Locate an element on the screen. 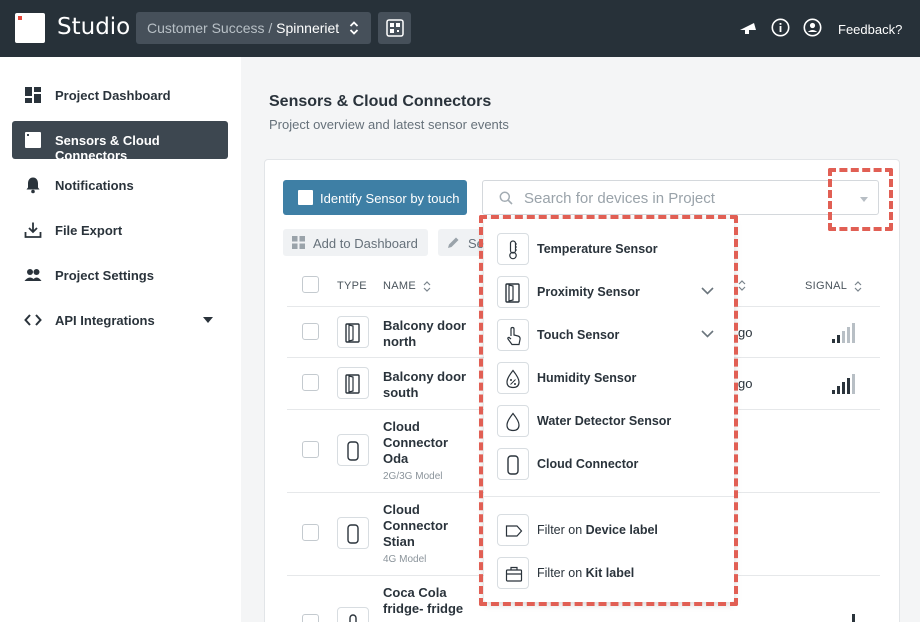 Image resolution: width=920 pixels, height=622 pixels. menu-item-filter-device-label: Filter on Device label is located at coordinates (609, 530).